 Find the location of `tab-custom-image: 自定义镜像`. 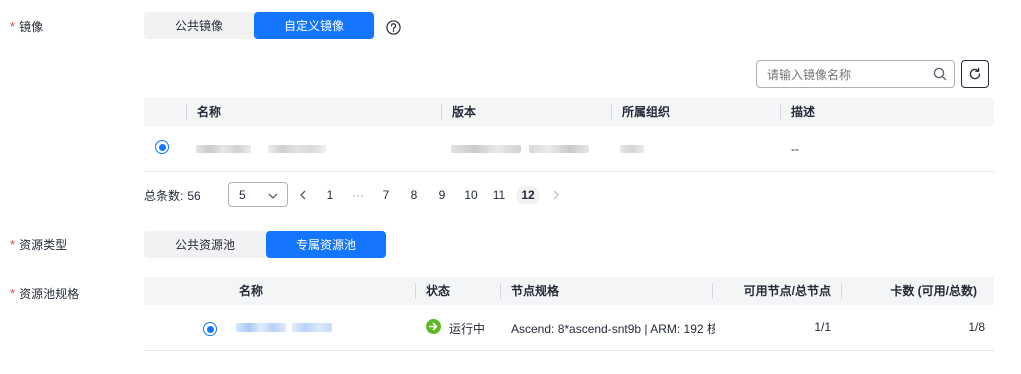

tab-custom-image: 自定义镜像 is located at coordinates (314, 25).